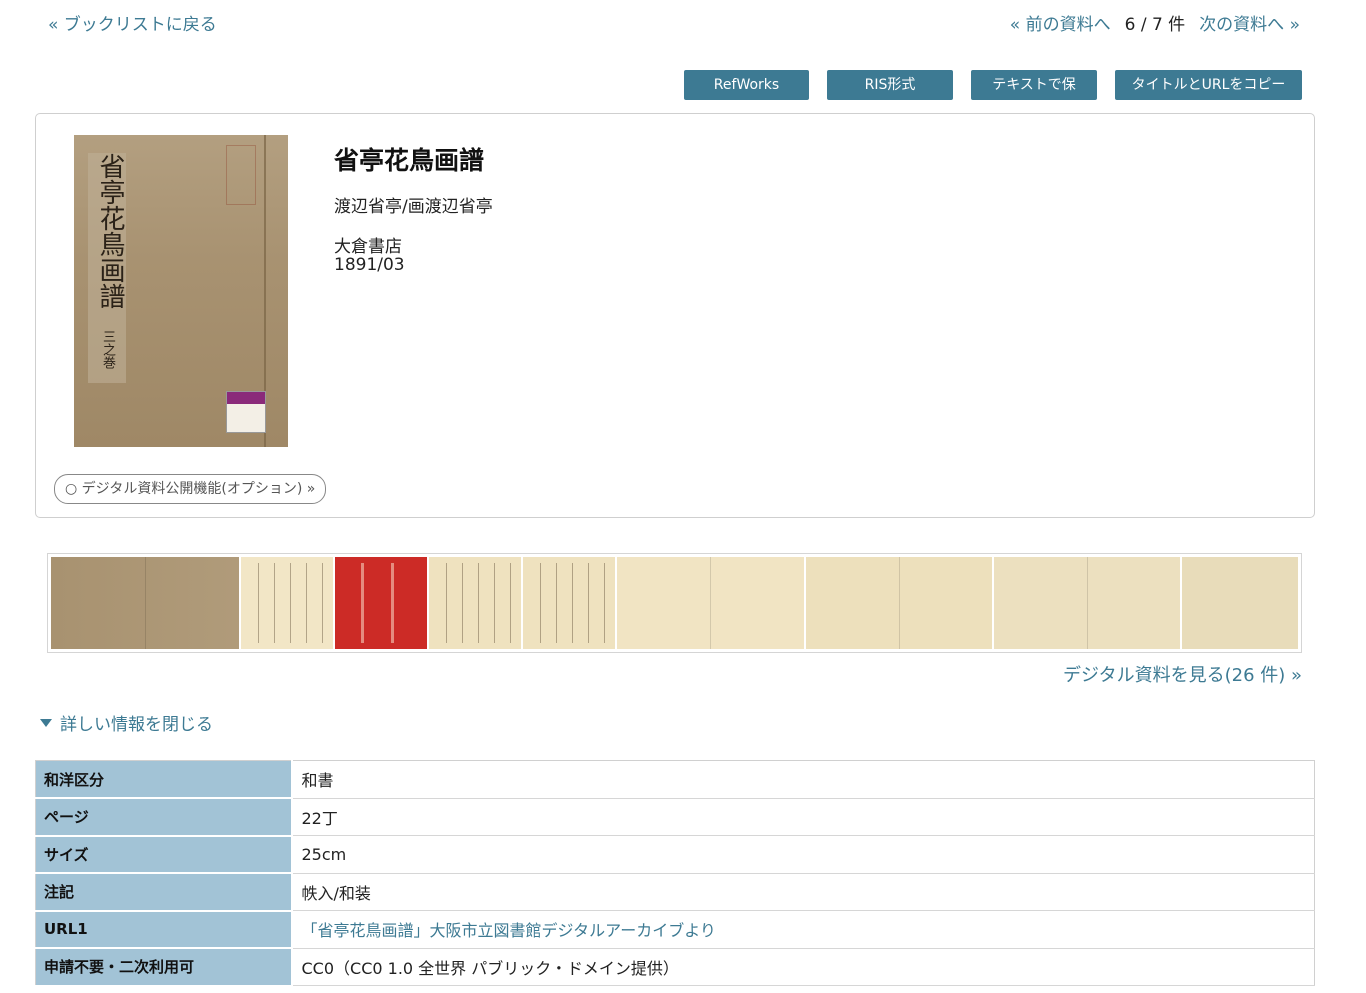 Image resolution: width=1366 pixels, height=993 pixels. I want to click on detail-value: 22丁, so click(802, 817).